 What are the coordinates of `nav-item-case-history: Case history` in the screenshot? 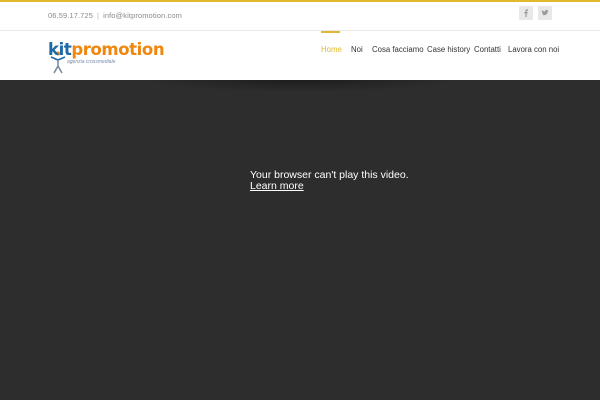 It's located at (448, 49).